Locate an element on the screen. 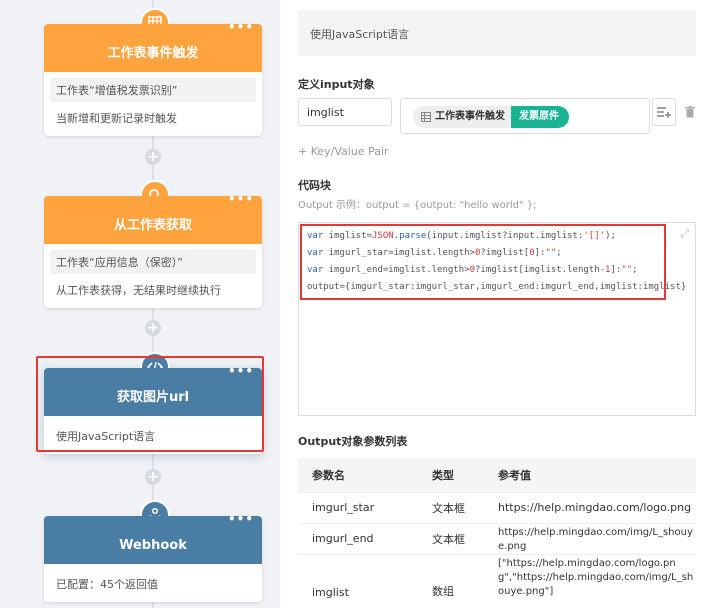 Image resolution: width=720 pixels, height=608 pixels. code-section-title: 代码块 is located at coordinates (314, 185).